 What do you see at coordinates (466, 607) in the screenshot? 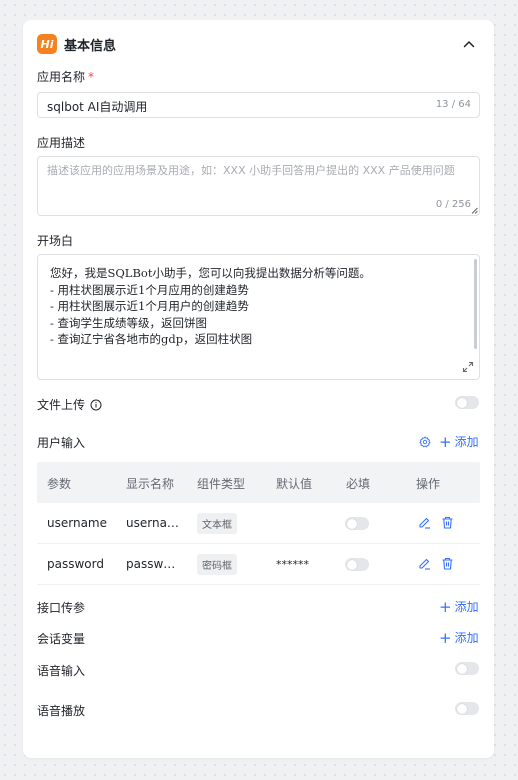
I see `api-params-add-label: 添加` at bounding box center [466, 607].